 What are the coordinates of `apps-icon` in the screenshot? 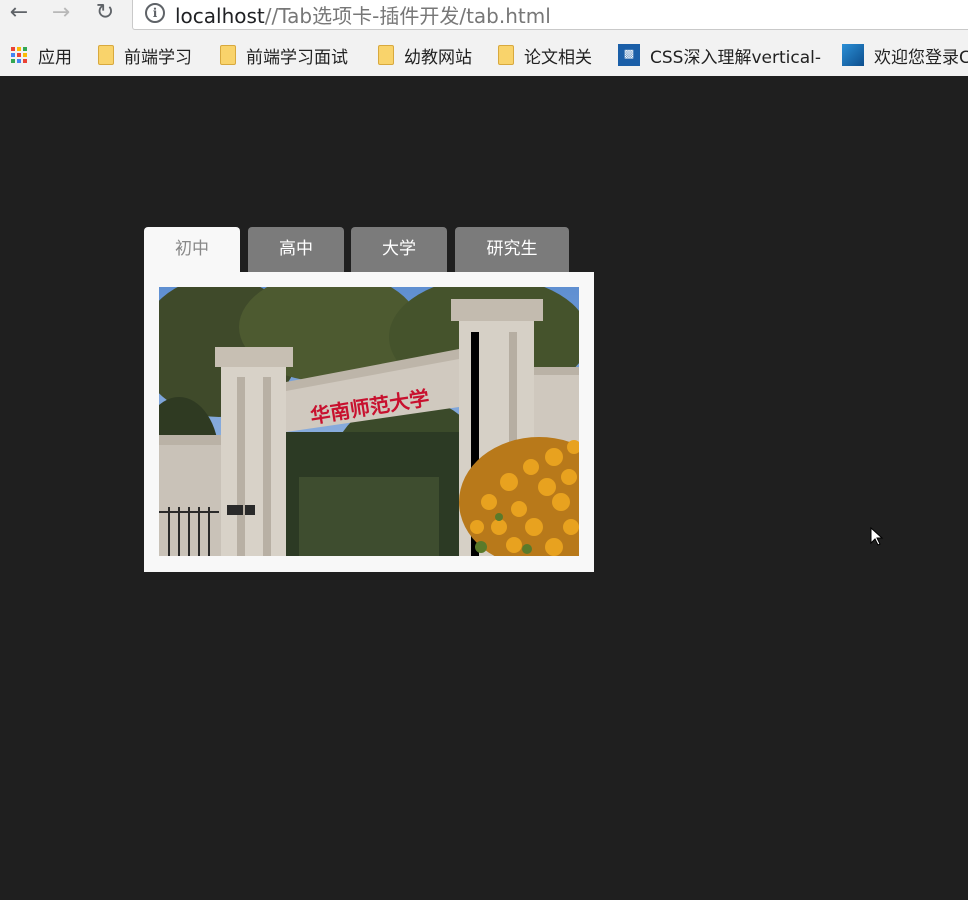 It's located at (19, 55).